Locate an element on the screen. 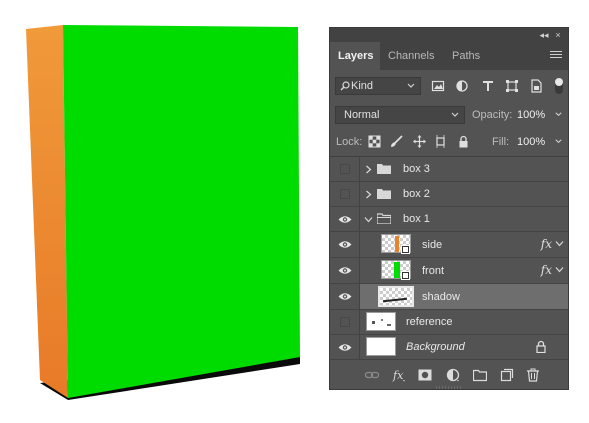 Image resolution: width=589 pixels, height=423 pixels. layer-filter-row: Kind is located at coordinates (449, 86).